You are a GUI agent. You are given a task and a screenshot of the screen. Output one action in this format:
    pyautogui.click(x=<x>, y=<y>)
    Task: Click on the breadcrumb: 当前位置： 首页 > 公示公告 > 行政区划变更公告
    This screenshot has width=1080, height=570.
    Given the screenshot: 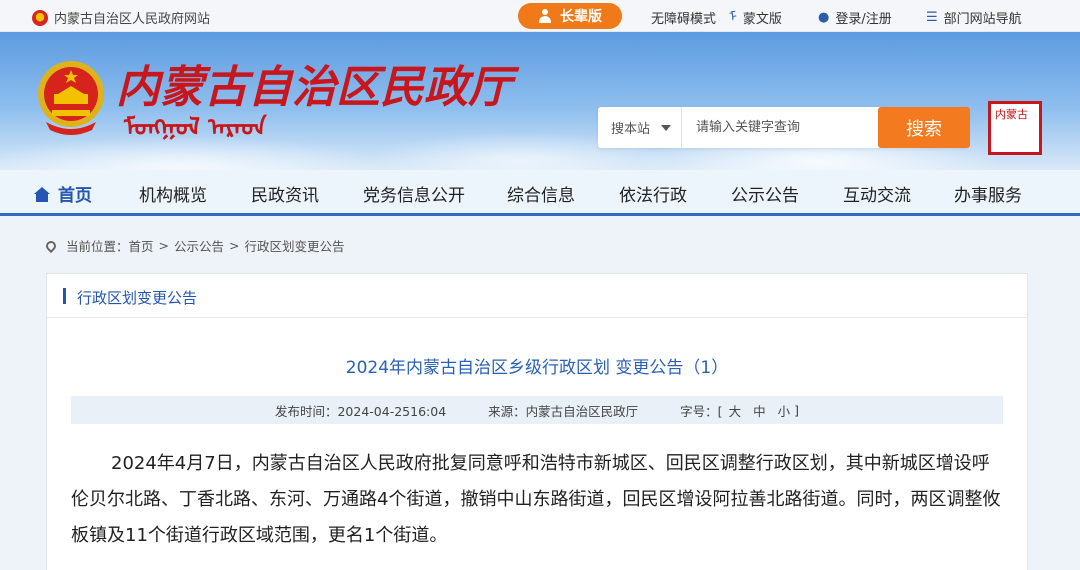 What is the action you would take?
    pyautogui.click(x=194, y=245)
    